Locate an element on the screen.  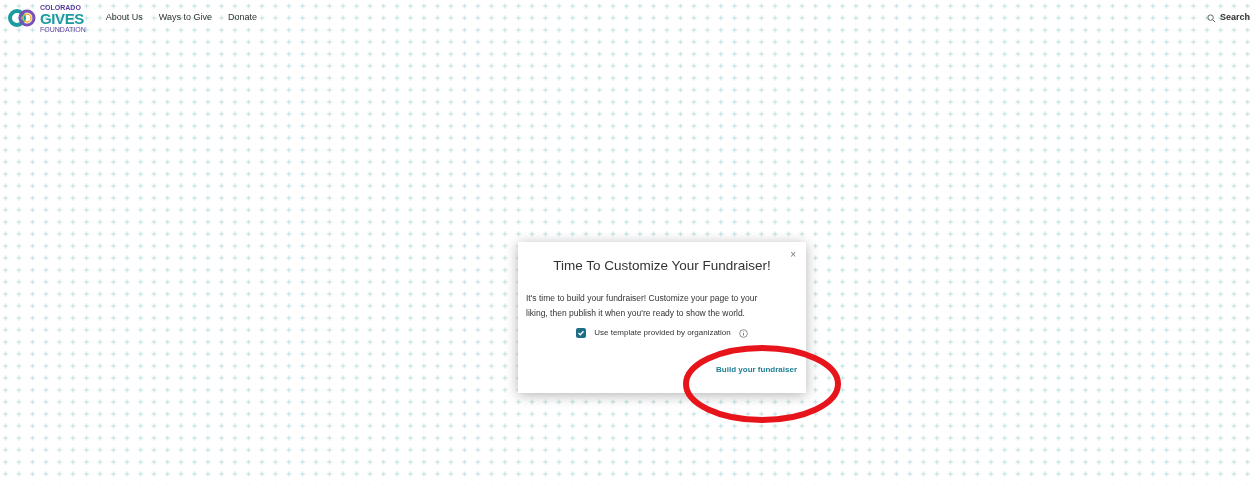
modal-title: Time To Customize Your Fundraiser! is located at coordinates (662, 266).